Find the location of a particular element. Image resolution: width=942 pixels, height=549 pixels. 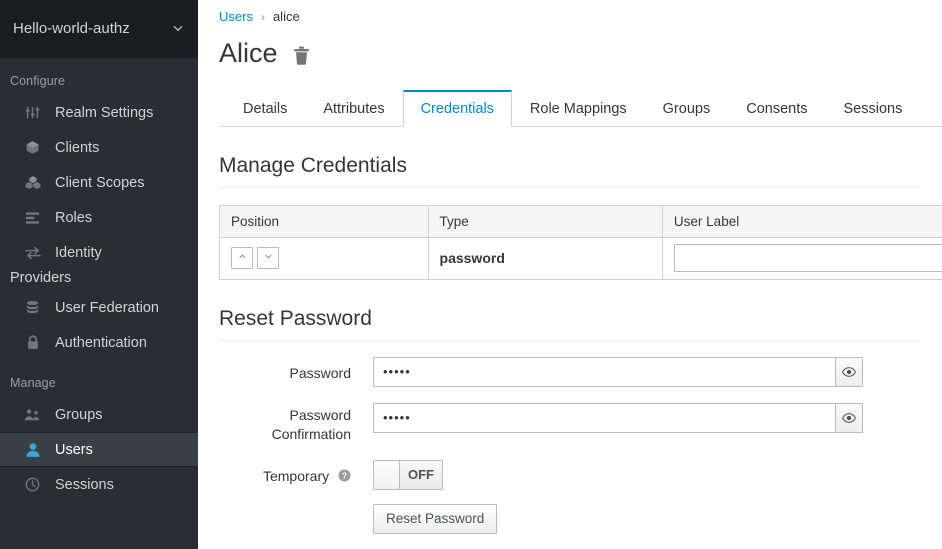

table-header-row: Position Type User Label is located at coordinates (580, 221).